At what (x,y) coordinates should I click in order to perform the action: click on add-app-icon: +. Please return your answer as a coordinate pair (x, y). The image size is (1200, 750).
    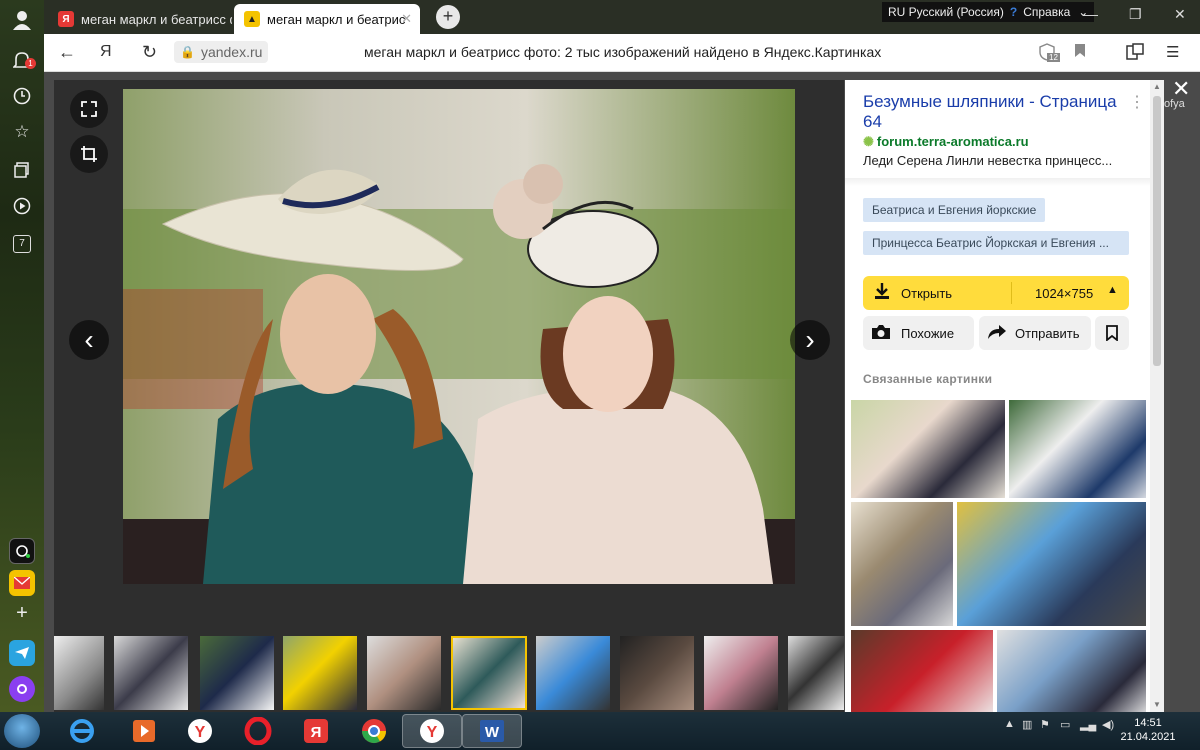
    Looking at the image, I should click on (22, 613).